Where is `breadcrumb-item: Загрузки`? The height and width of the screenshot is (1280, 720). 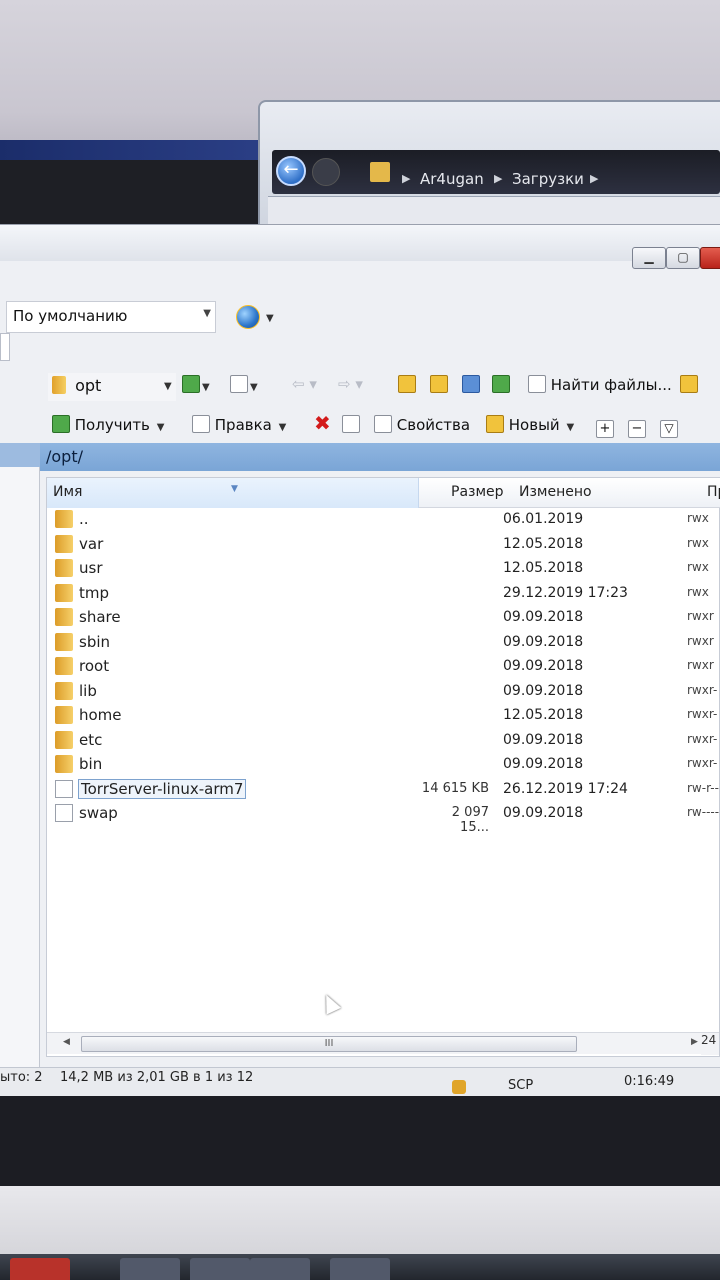 breadcrumb-item: Загрузки is located at coordinates (548, 179).